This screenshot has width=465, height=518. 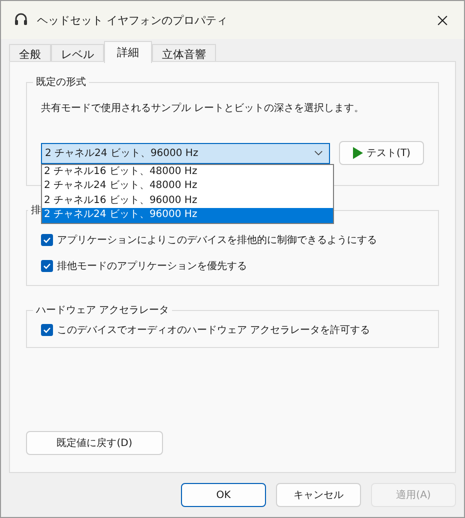 What do you see at coordinates (442, 20) in the screenshot?
I see `close-icon` at bounding box center [442, 20].